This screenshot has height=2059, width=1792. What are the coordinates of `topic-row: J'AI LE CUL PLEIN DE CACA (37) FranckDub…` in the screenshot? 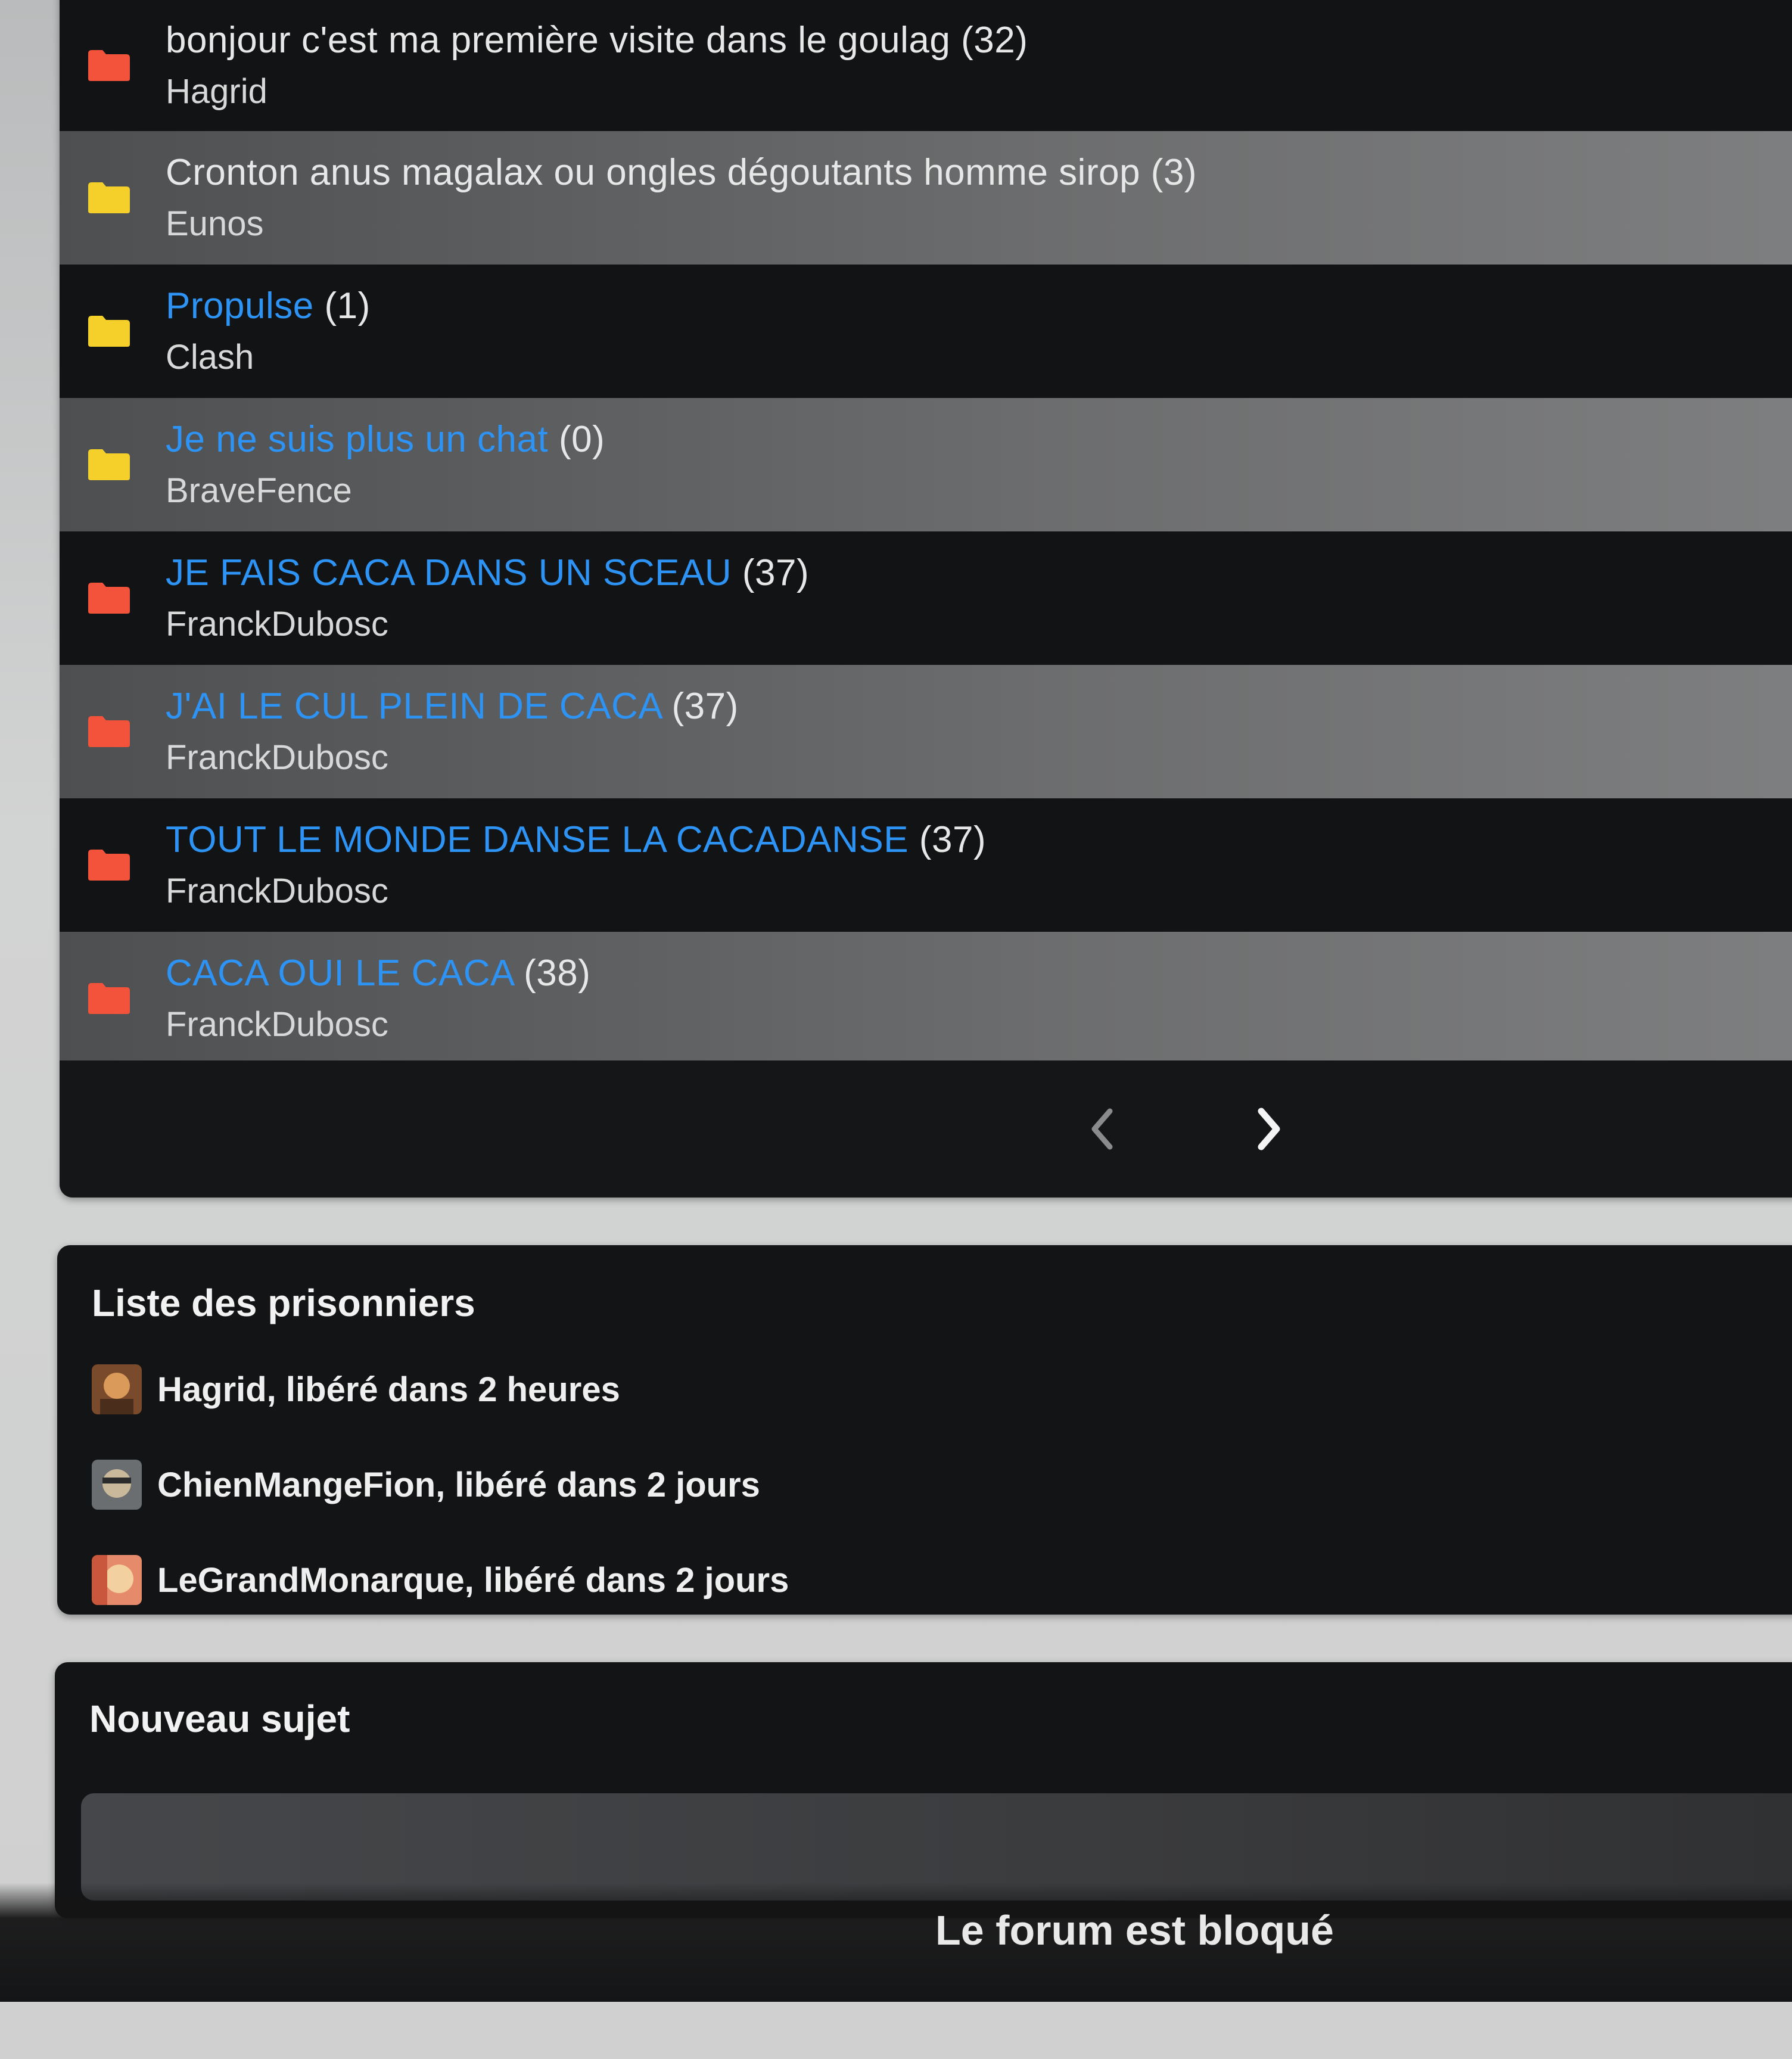 It's located at (926, 731).